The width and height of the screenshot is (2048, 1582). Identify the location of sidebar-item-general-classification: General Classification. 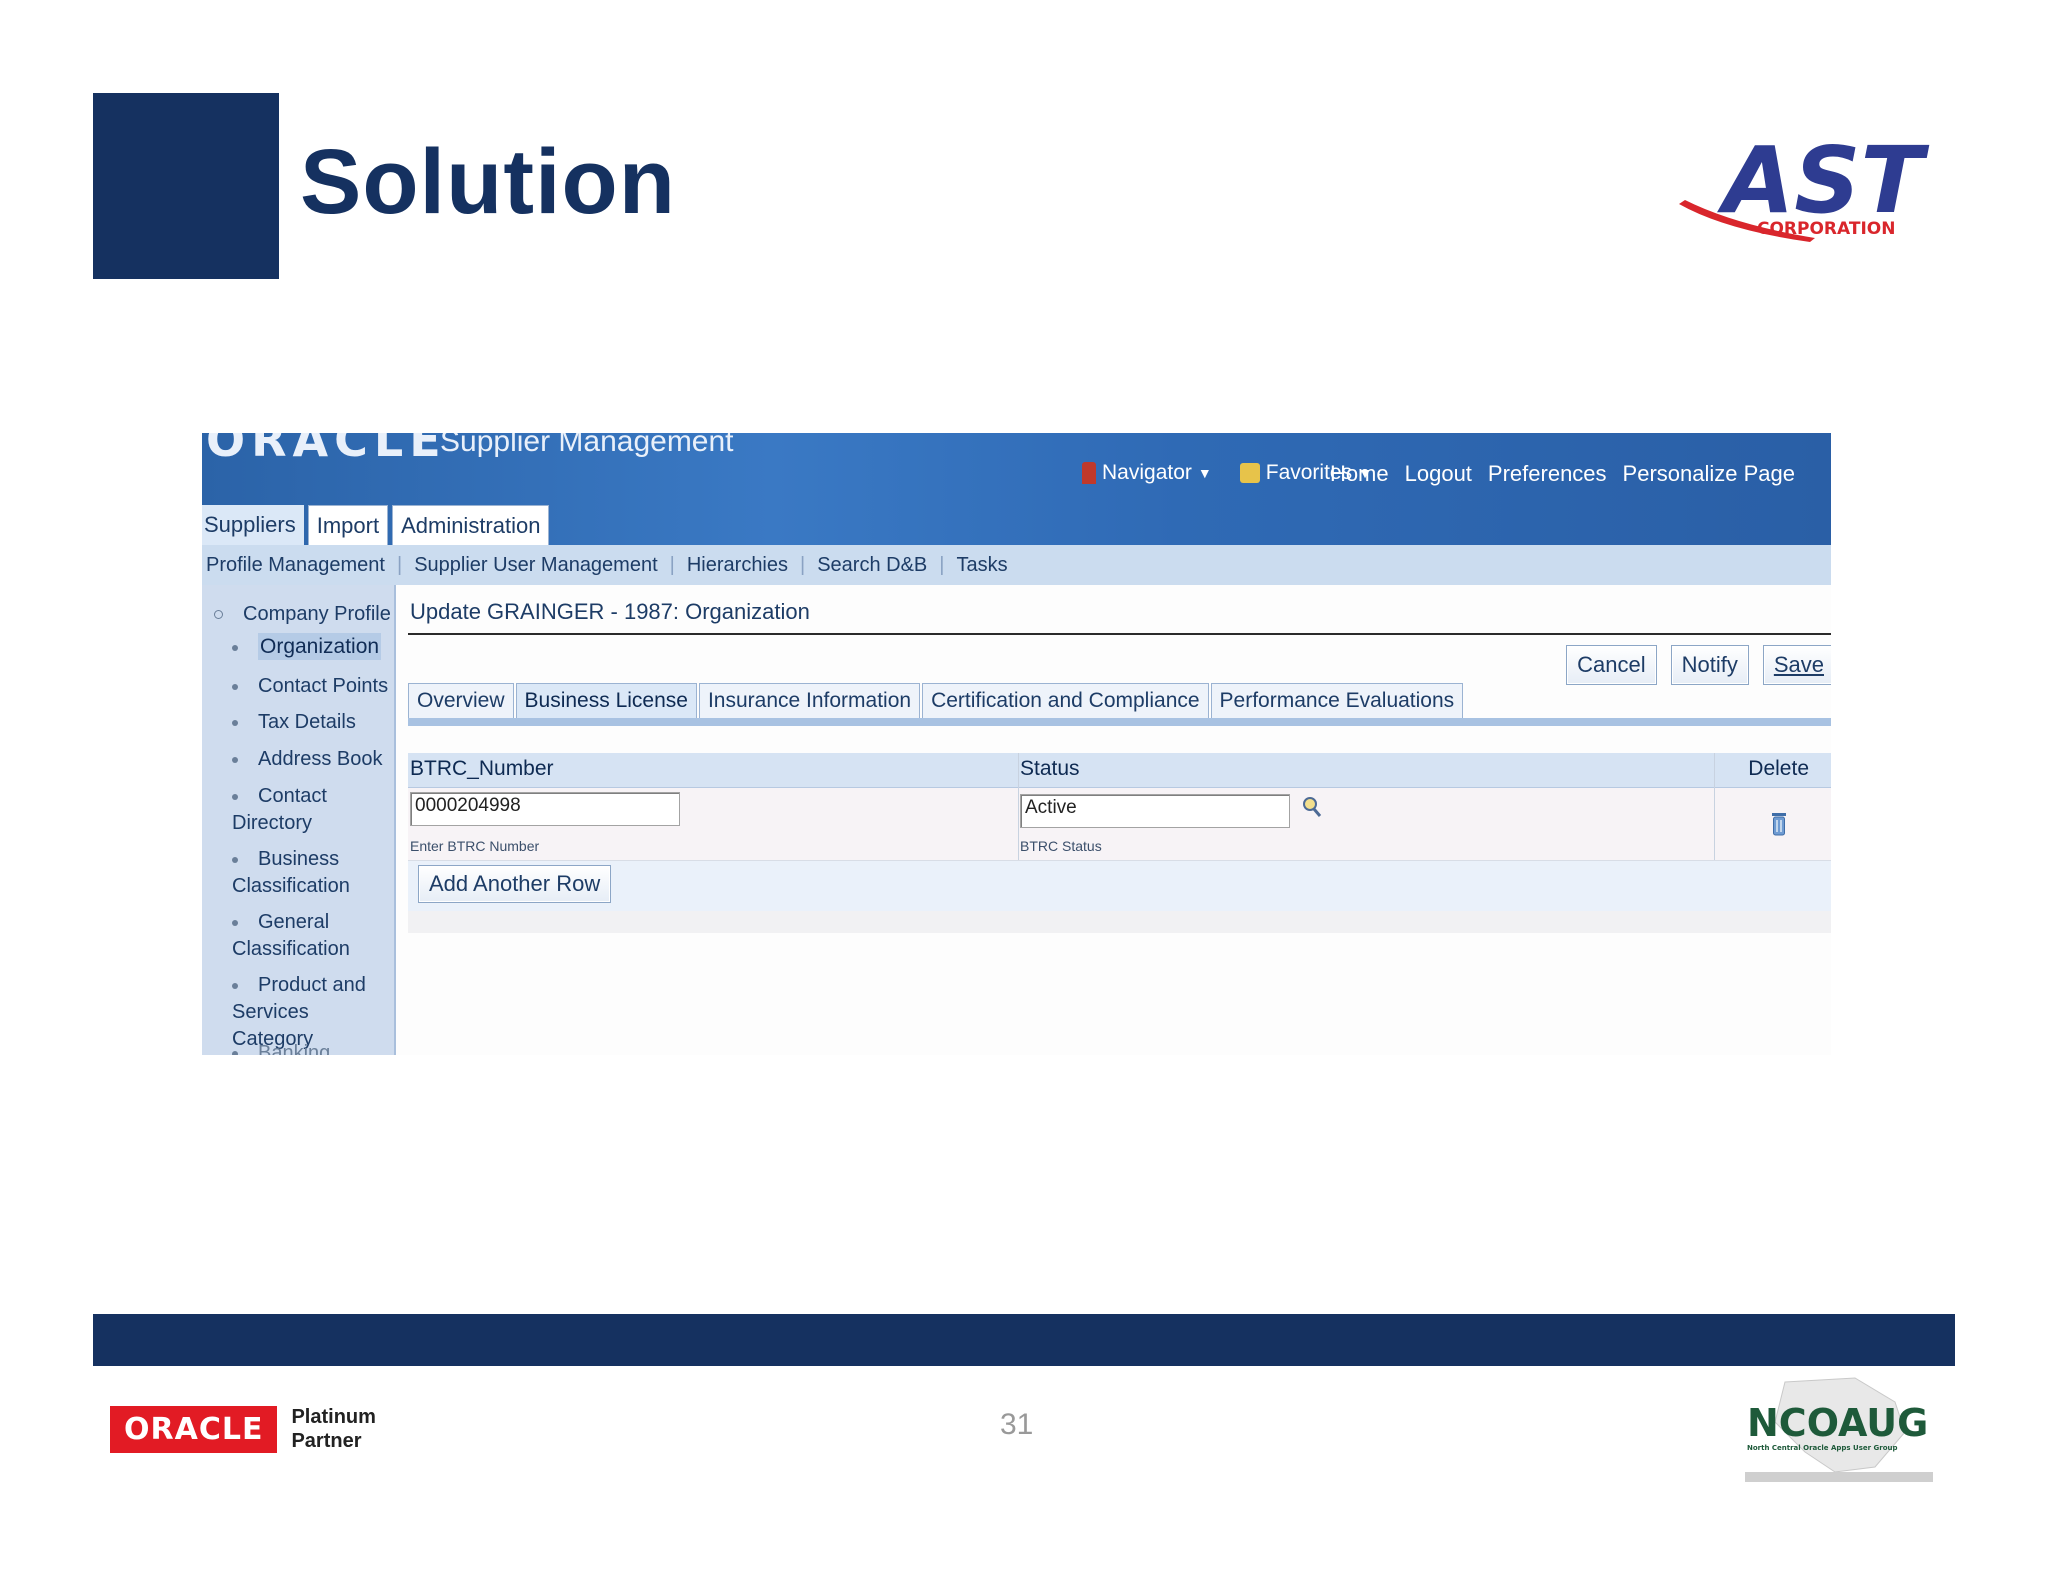
(307, 936).